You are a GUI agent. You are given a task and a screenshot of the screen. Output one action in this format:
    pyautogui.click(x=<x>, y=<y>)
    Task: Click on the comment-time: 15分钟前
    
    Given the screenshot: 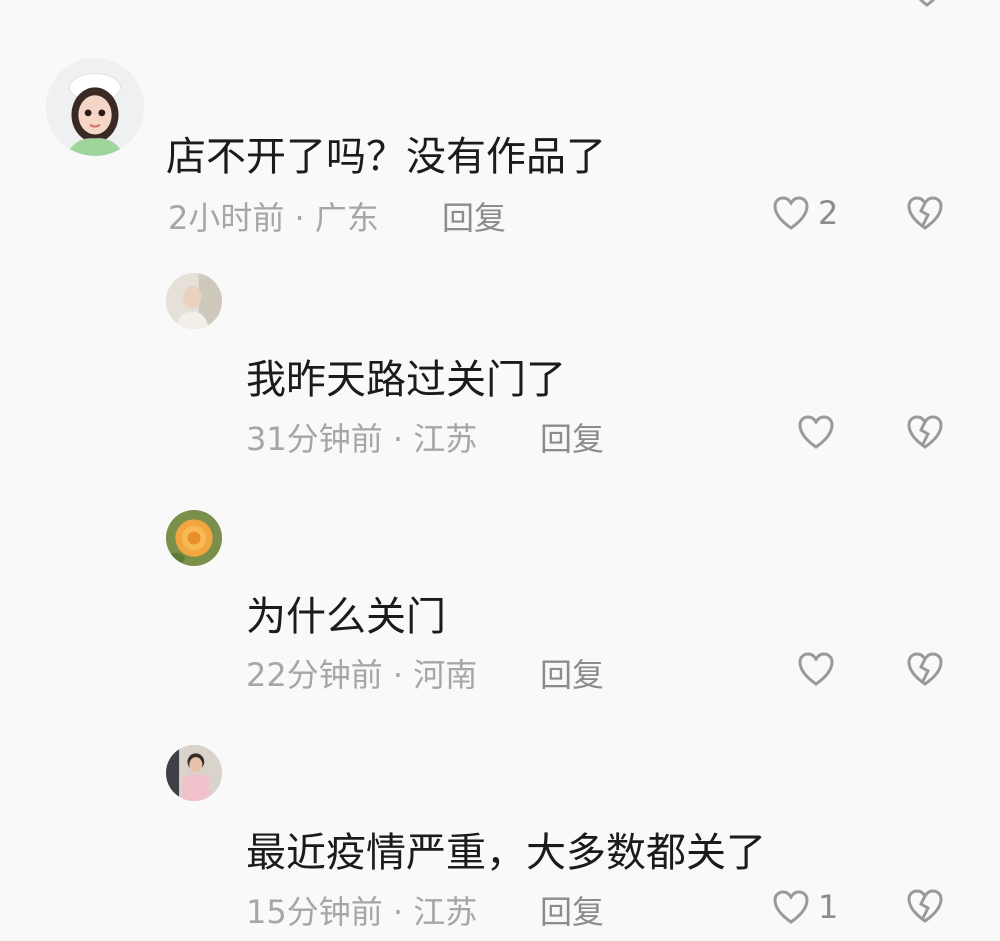 What is the action you would take?
    pyautogui.click(x=314, y=912)
    